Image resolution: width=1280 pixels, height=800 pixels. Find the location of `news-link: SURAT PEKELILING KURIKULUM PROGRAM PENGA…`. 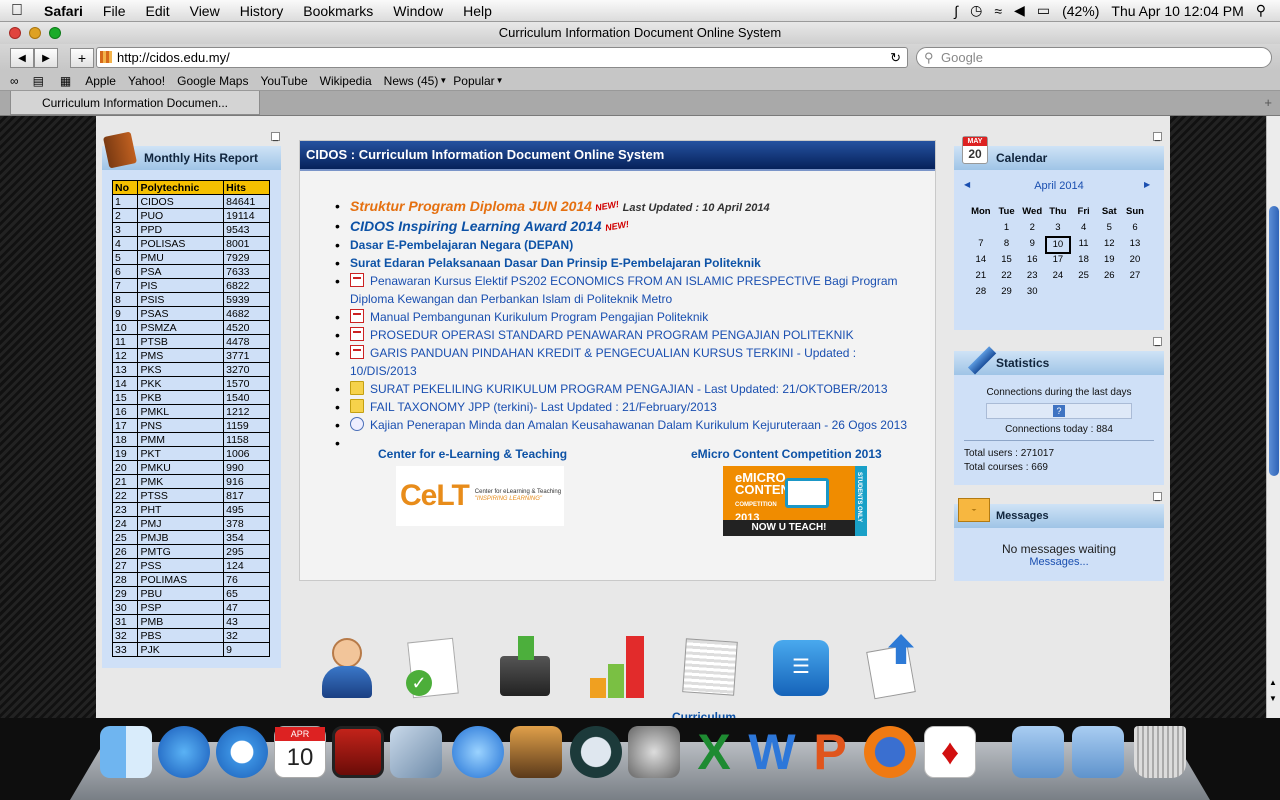

news-link: SURAT PEKELILING KURIKULUM PROGRAM PENGA… is located at coordinates (629, 389).